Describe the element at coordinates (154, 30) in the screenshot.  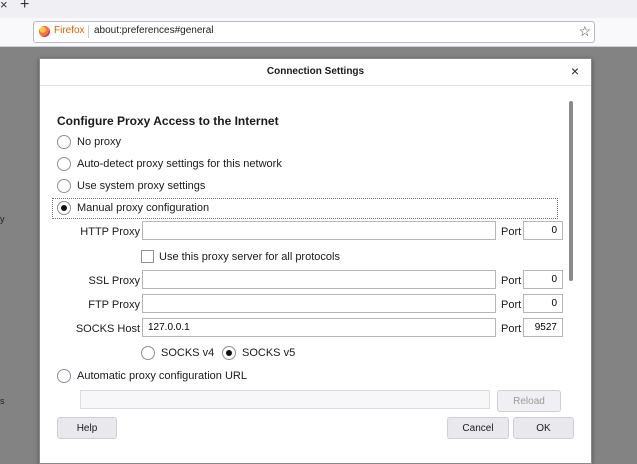
I see `url-text: about:preferences#general` at that location.